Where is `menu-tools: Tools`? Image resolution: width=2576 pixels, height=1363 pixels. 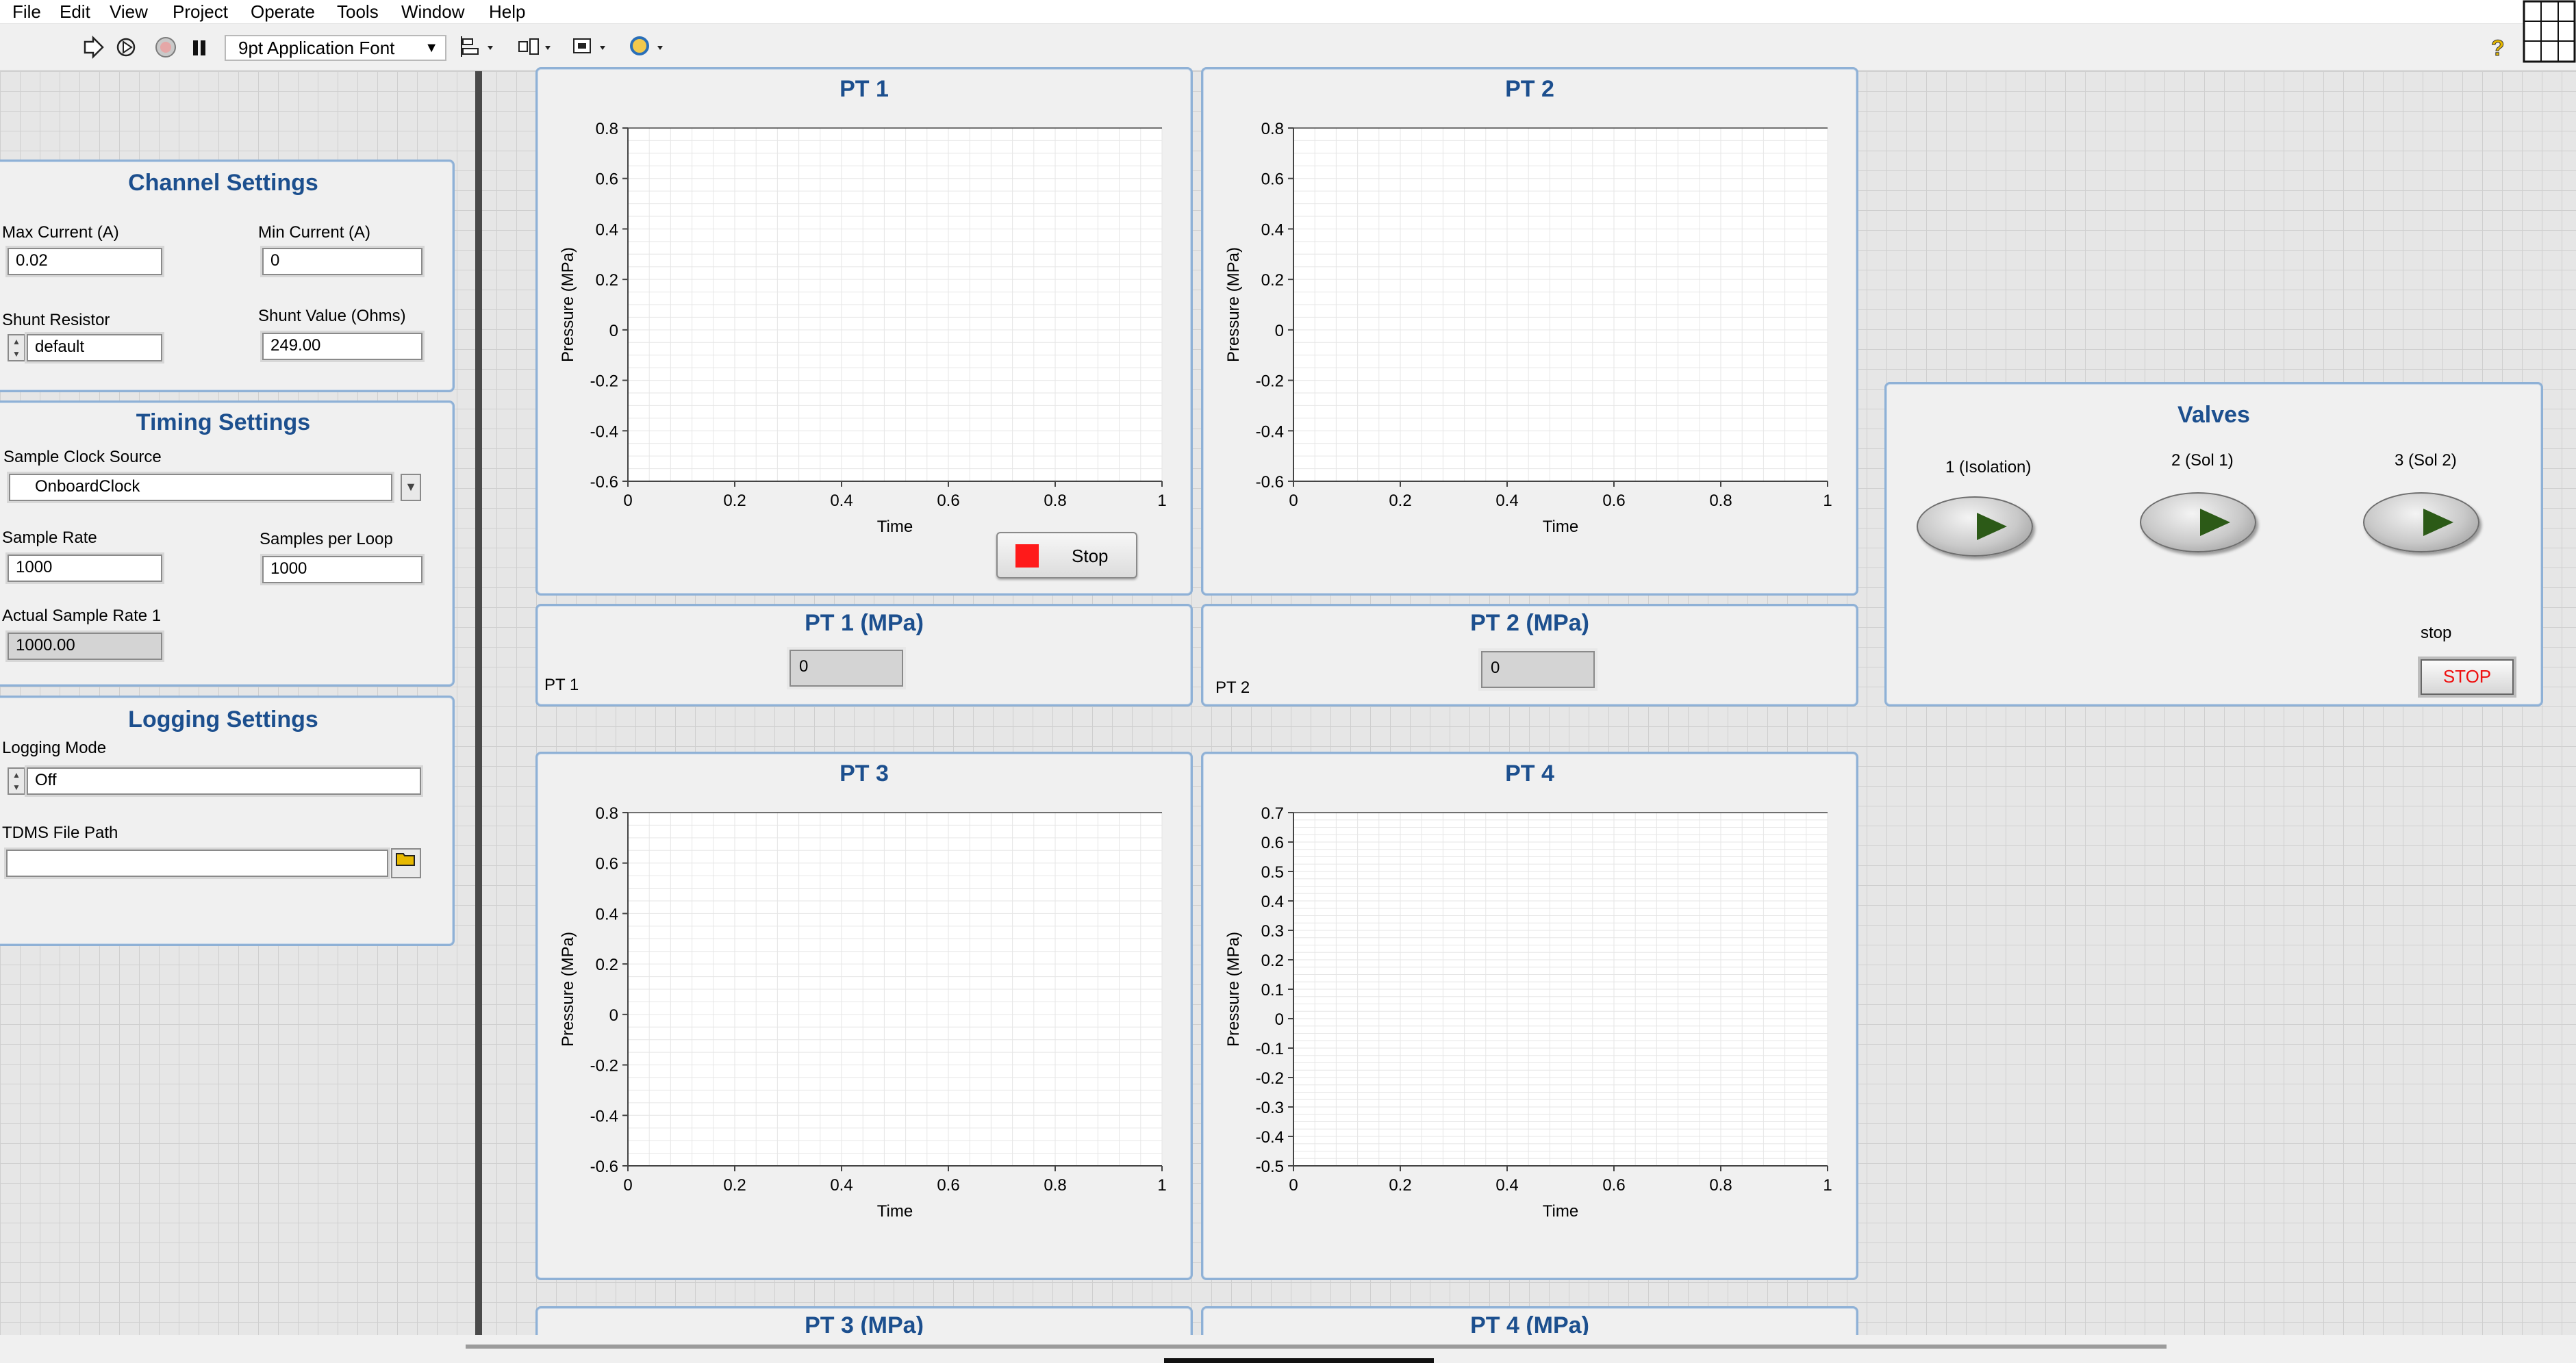 menu-tools: Tools is located at coordinates (358, 11).